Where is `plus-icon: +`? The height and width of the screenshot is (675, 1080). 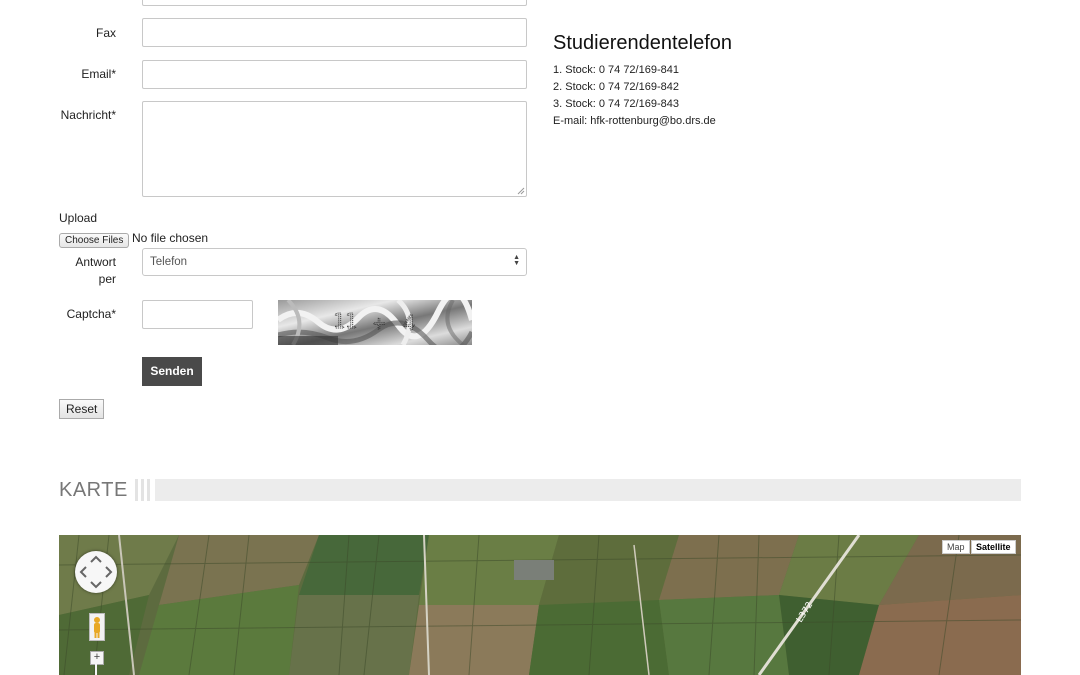 plus-icon: + is located at coordinates (97, 657).